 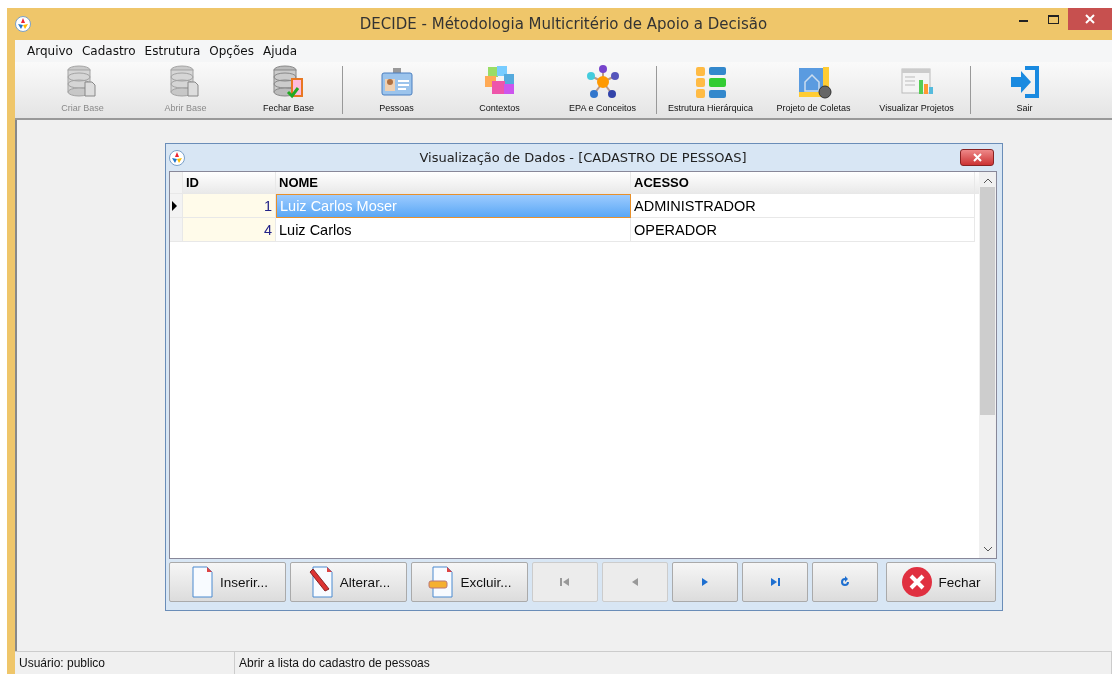 I want to click on table-cell: Luiz Carlos Moser, so click(x=453, y=206).